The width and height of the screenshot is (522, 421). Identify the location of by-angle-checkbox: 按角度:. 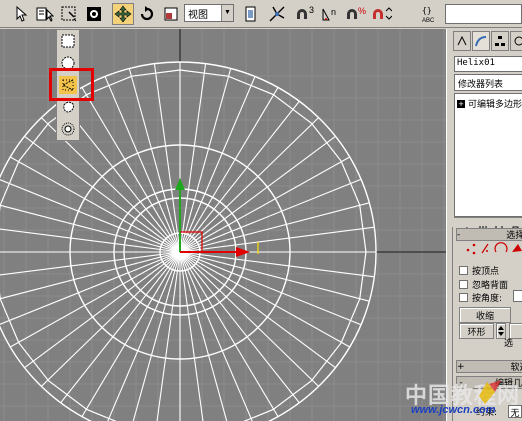
(480, 297).